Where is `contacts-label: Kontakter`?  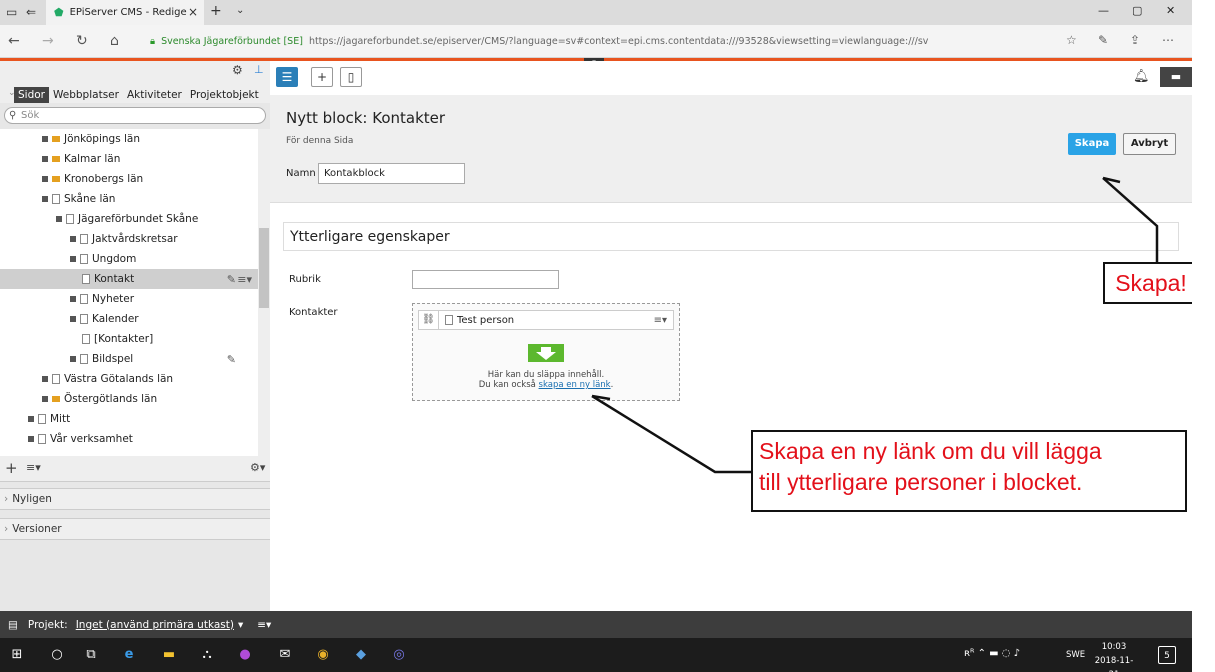 contacts-label: Kontakter is located at coordinates (313, 312).